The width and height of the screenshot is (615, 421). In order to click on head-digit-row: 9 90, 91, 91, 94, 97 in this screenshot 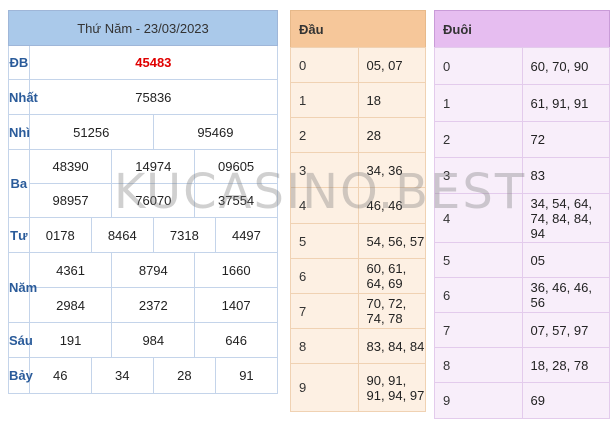, I will do `click(358, 387)`.